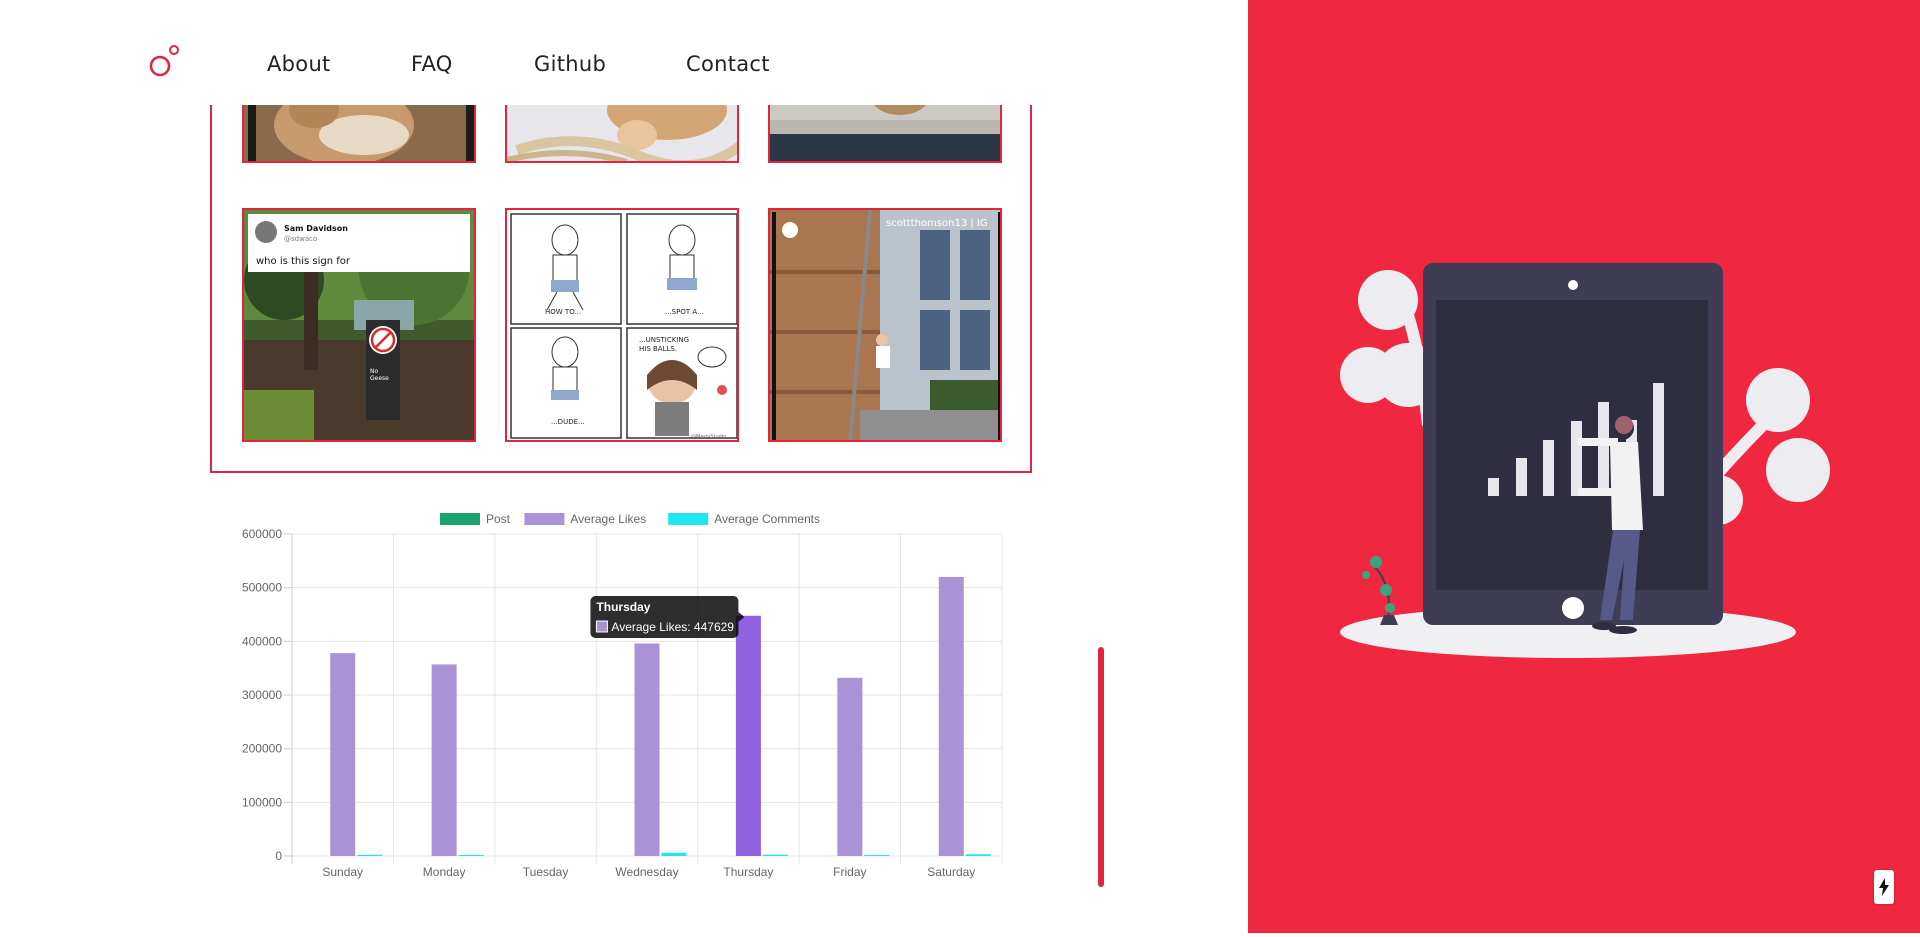 The image size is (1920, 937). What do you see at coordinates (262, 749) in the screenshot?
I see `y-tick-label: 200000` at bounding box center [262, 749].